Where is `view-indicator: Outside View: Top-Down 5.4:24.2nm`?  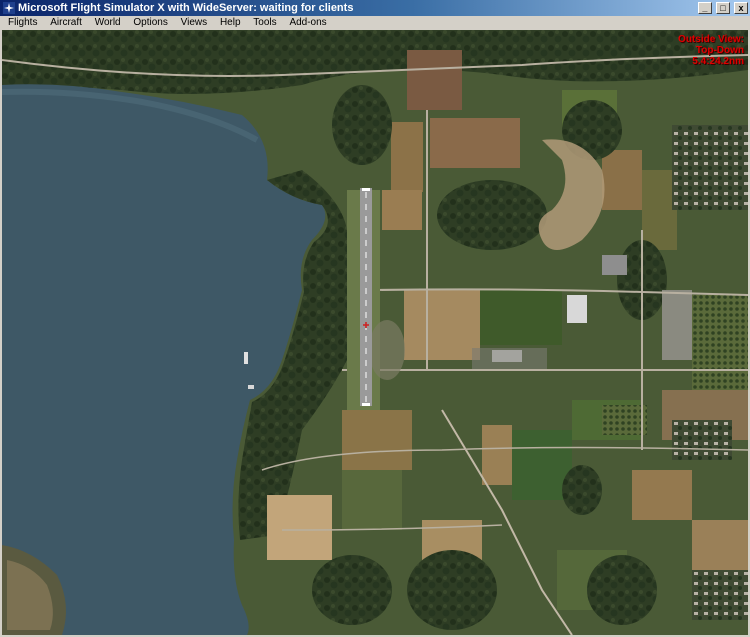
view-indicator: Outside View: Top-Down 5.4:24.2nm is located at coordinates (711, 50).